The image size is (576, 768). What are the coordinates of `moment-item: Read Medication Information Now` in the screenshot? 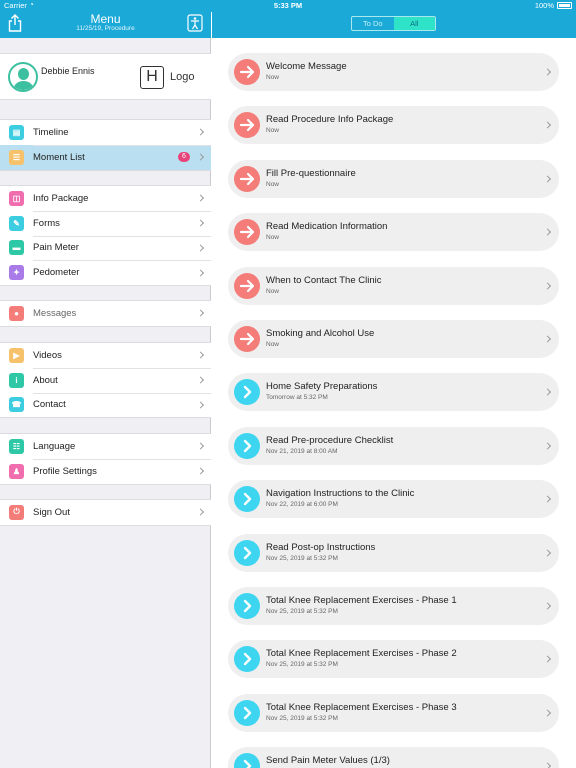 It's located at (393, 232).